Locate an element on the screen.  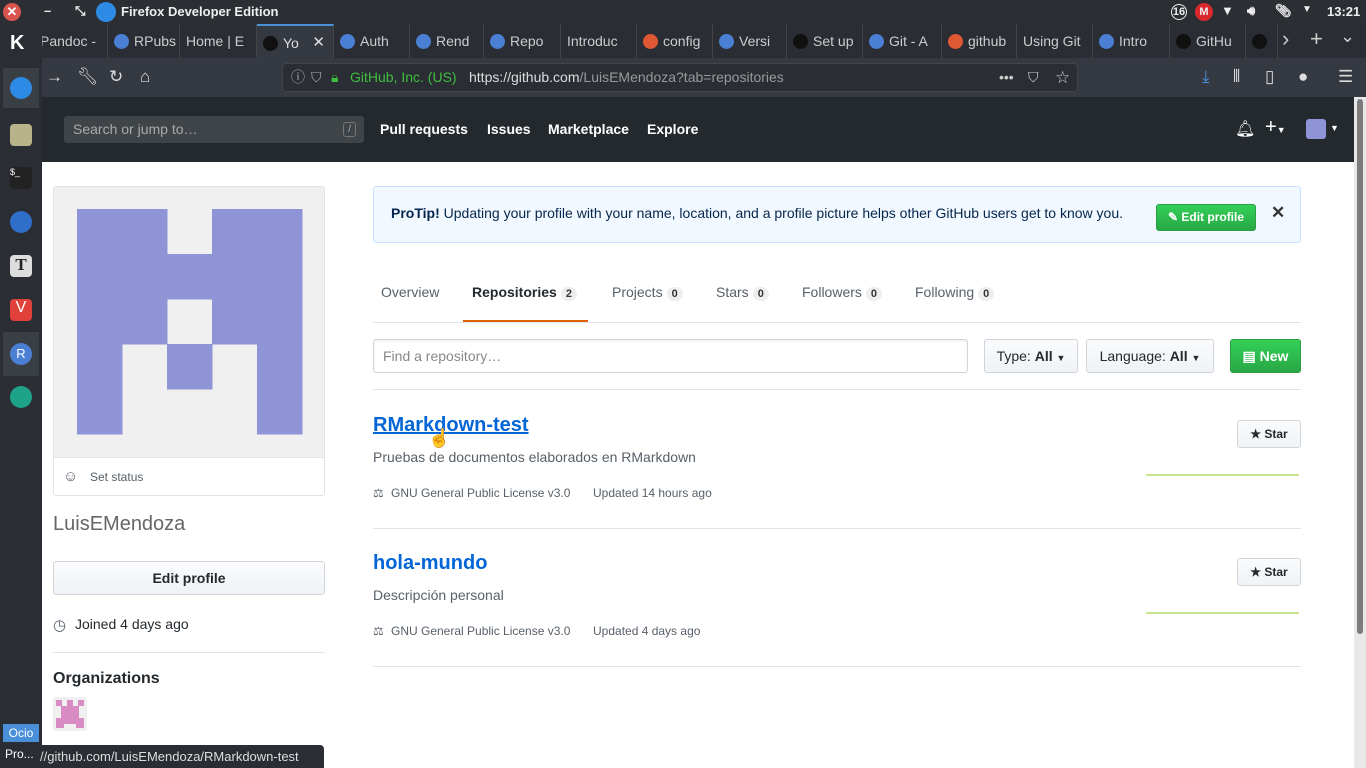
tray-badge: 16 is located at coordinates (1179, 12).